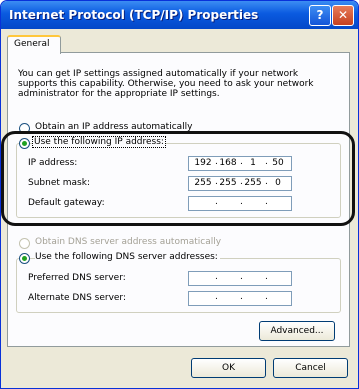 This screenshot has height=389, width=359. What do you see at coordinates (53, 163) in the screenshot?
I see `ip-address-label: IP address:` at bounding box center [53, 163].